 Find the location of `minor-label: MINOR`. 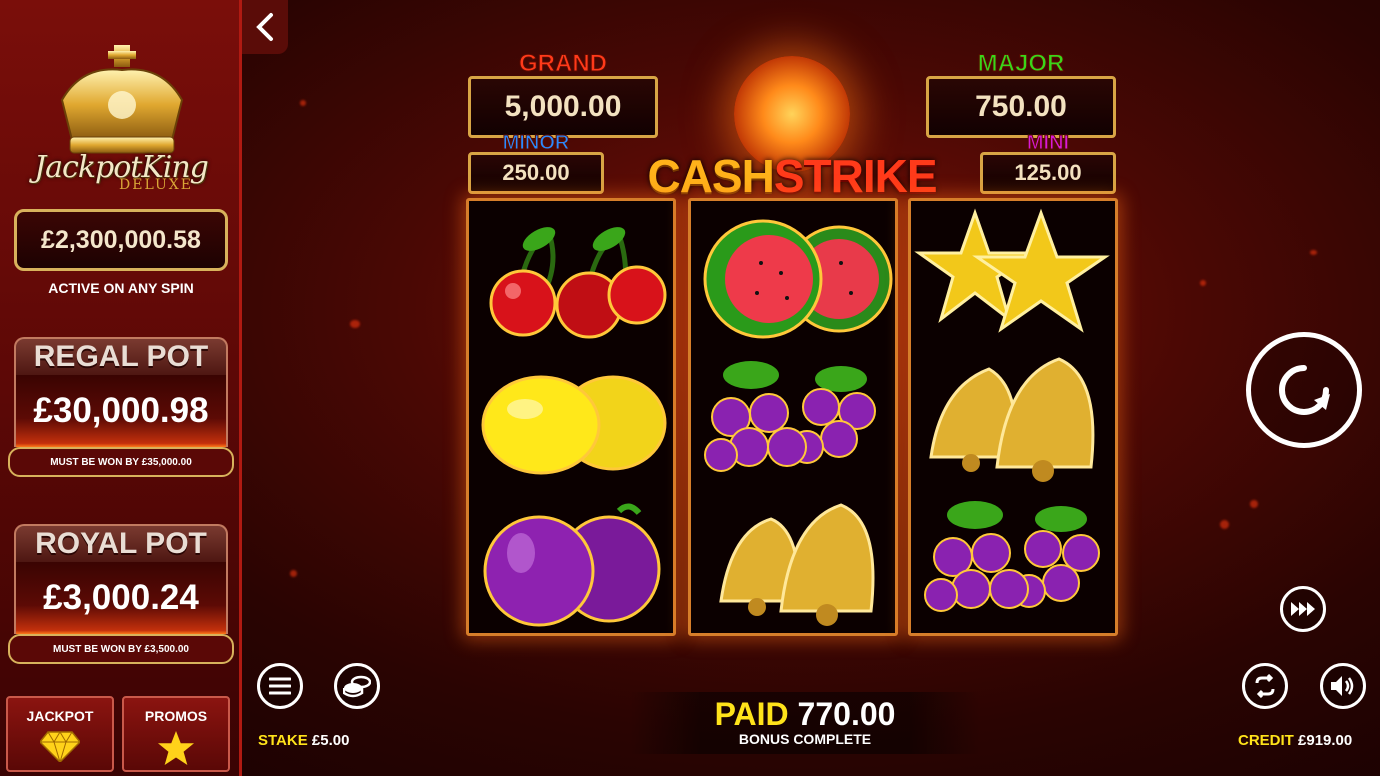

minor-label: MINOR is located at coordinates (536, 143).